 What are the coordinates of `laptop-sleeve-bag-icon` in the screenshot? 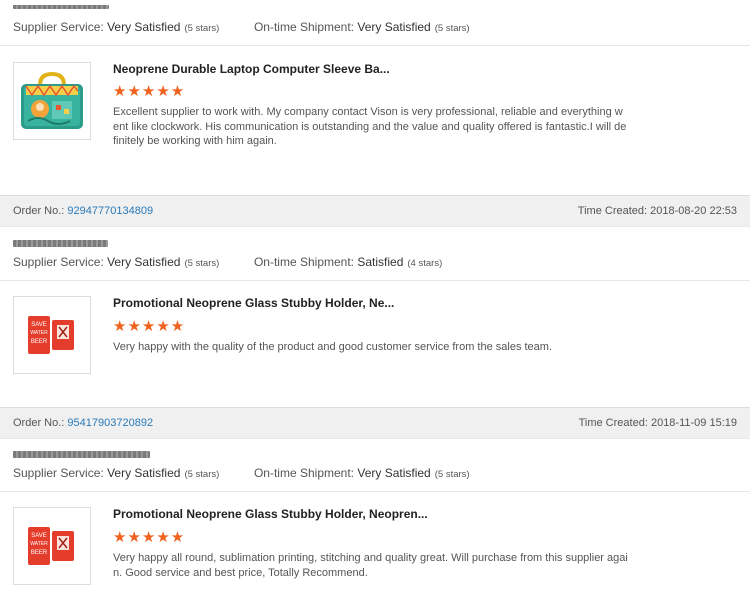 It's located at (52, 100).